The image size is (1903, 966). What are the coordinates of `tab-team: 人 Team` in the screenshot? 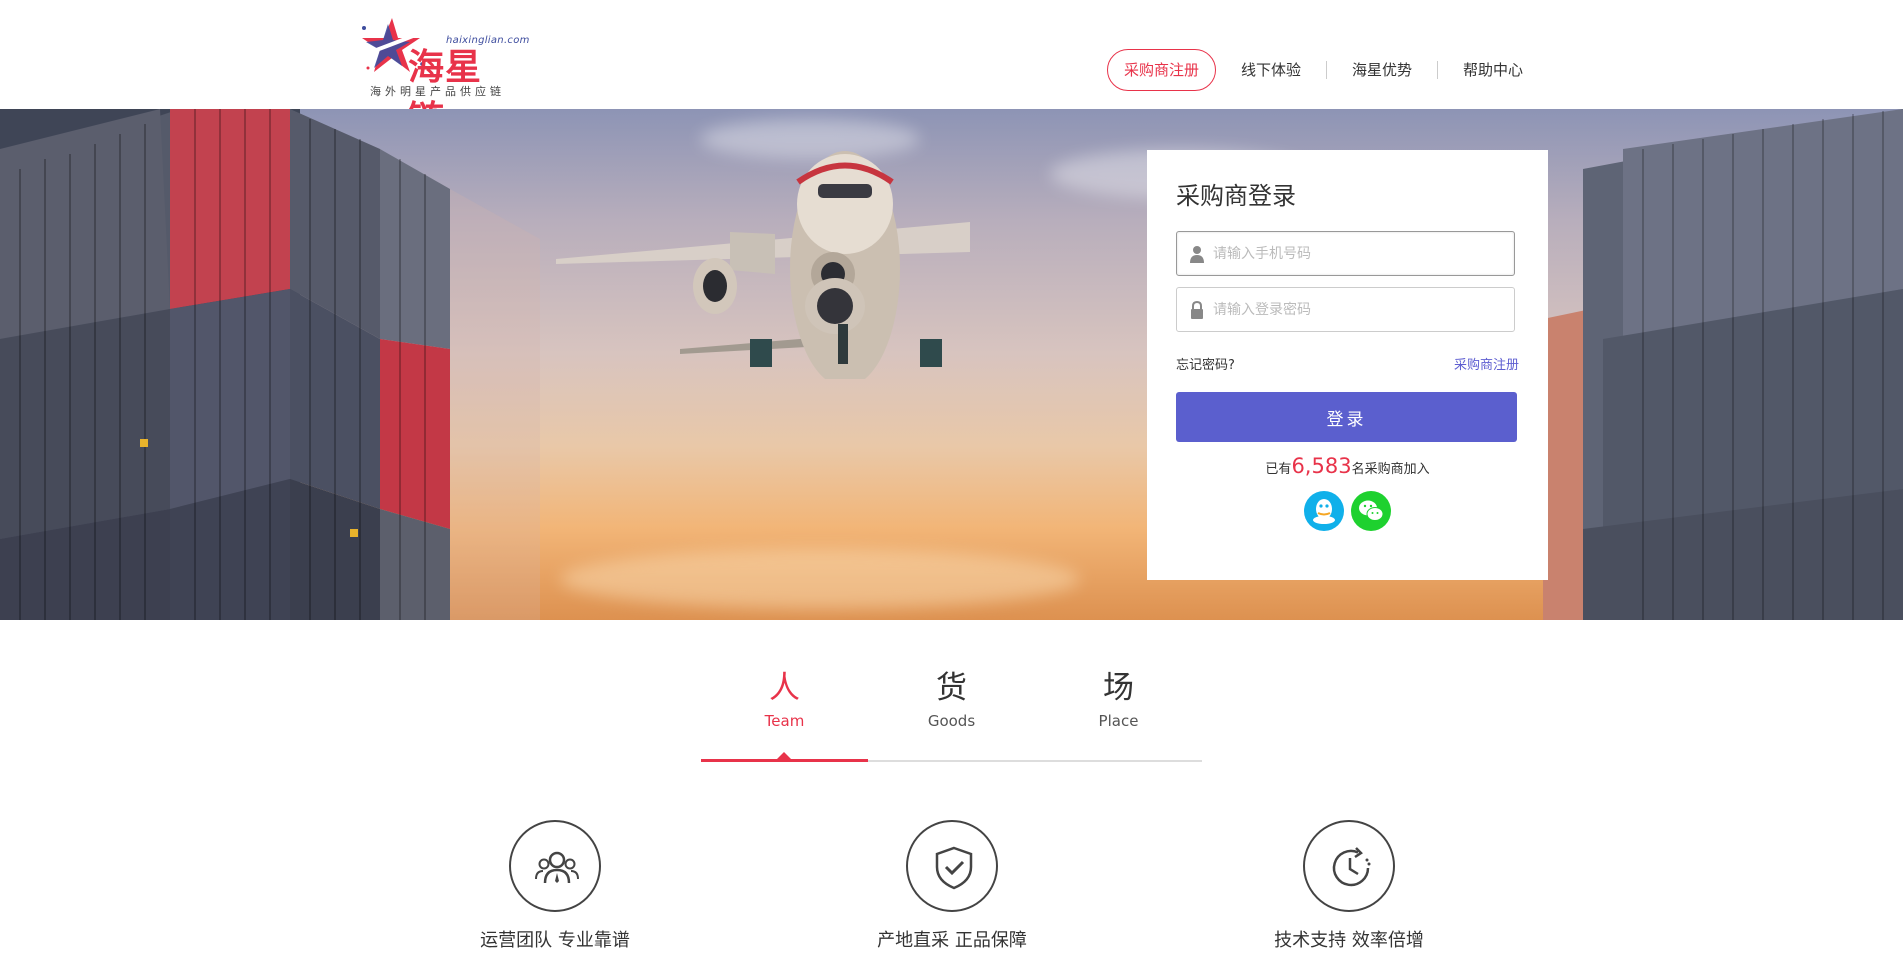 It's located at (784, 699).